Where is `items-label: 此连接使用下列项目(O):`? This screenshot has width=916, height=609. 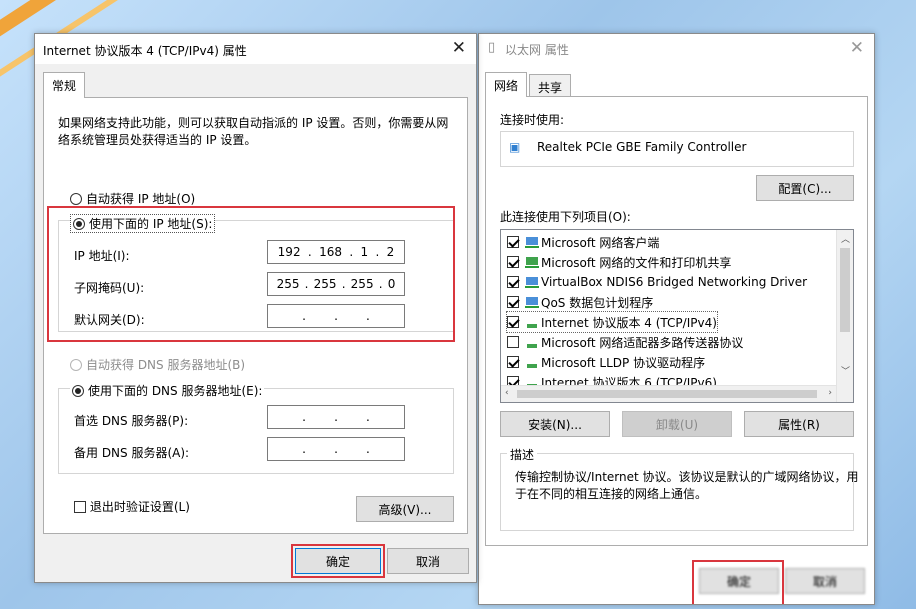 items-label: 此连接使用下列项目(O): is located at coordinates (565, 217).